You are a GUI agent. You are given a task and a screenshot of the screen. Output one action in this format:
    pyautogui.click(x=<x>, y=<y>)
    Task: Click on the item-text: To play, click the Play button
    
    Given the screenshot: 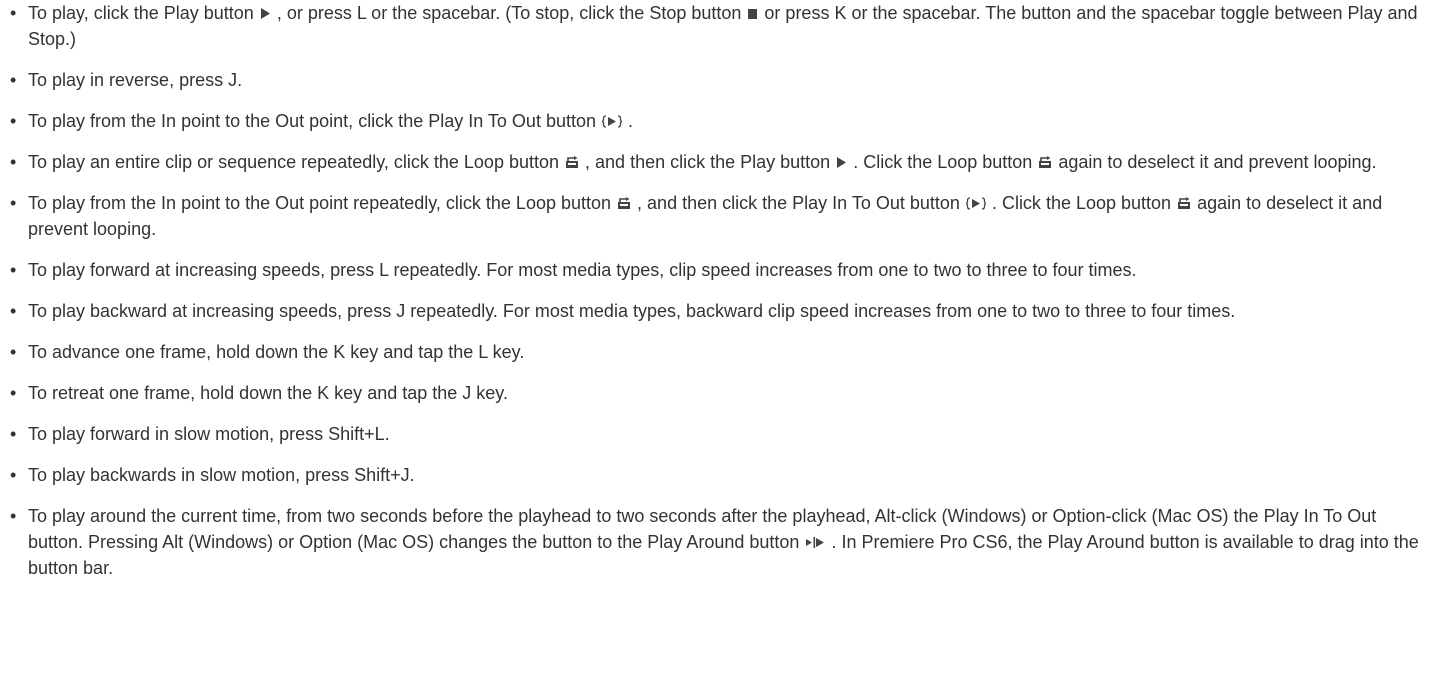 What is the action you would take?
    pyautogui.click(x=143, y=13)
    